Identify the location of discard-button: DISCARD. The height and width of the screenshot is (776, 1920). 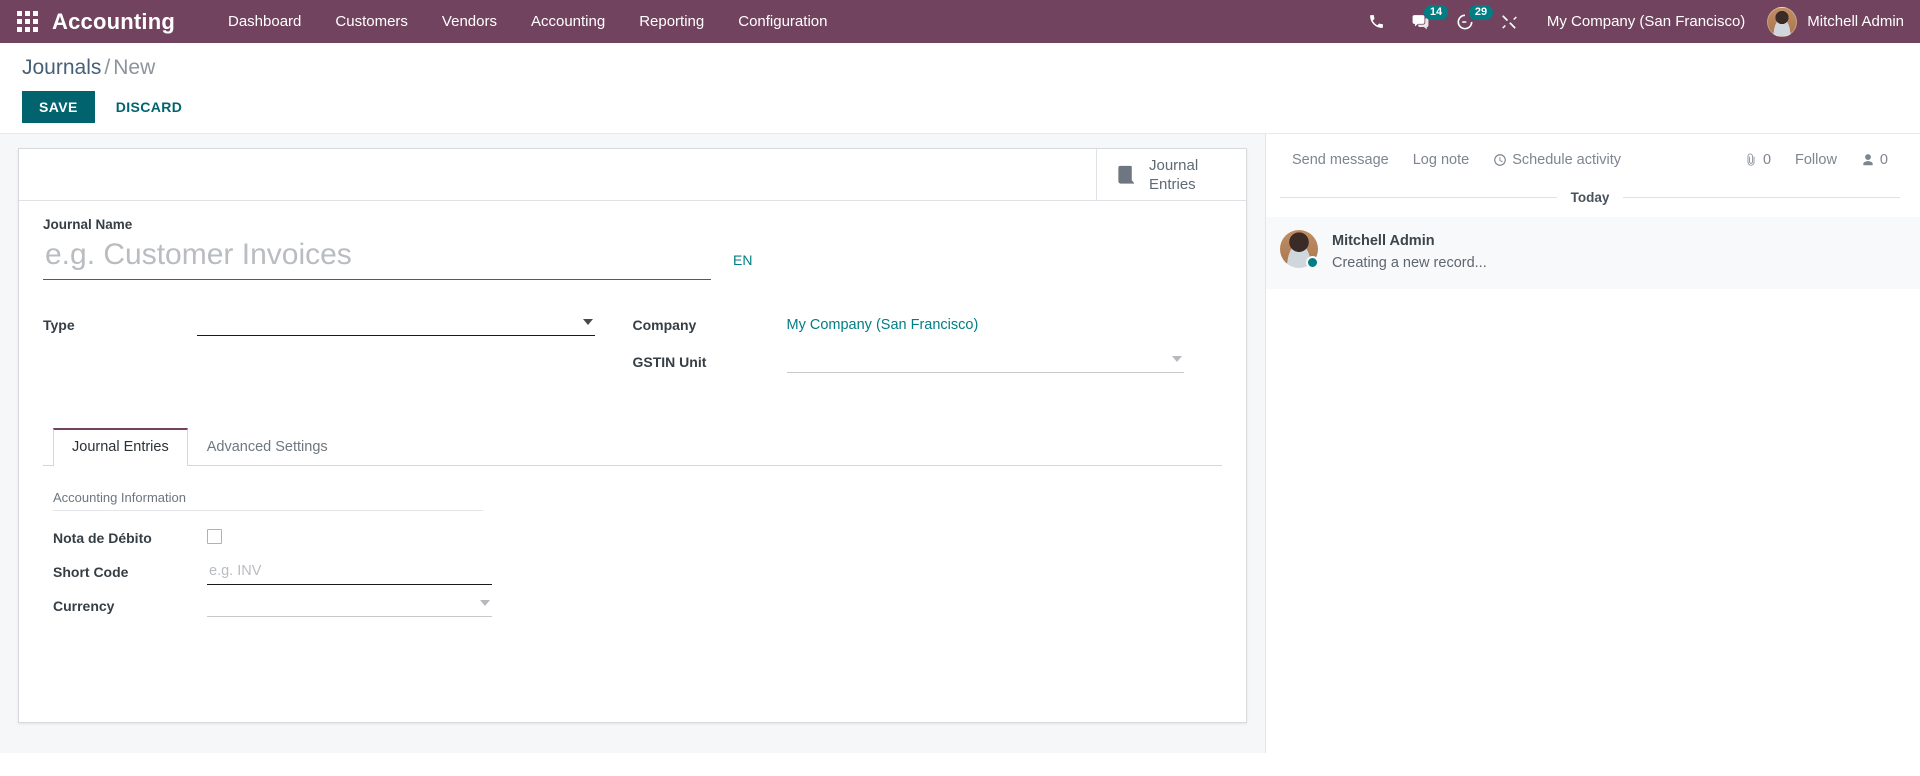
(149, 107).